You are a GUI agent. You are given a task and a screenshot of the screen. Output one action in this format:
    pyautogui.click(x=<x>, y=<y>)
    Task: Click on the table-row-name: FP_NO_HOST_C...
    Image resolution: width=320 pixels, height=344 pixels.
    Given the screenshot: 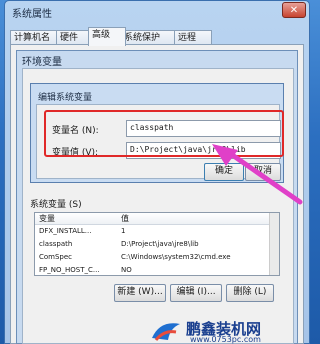 What is the action you would take?
    pyautogui.click(x=77, y=270)
    